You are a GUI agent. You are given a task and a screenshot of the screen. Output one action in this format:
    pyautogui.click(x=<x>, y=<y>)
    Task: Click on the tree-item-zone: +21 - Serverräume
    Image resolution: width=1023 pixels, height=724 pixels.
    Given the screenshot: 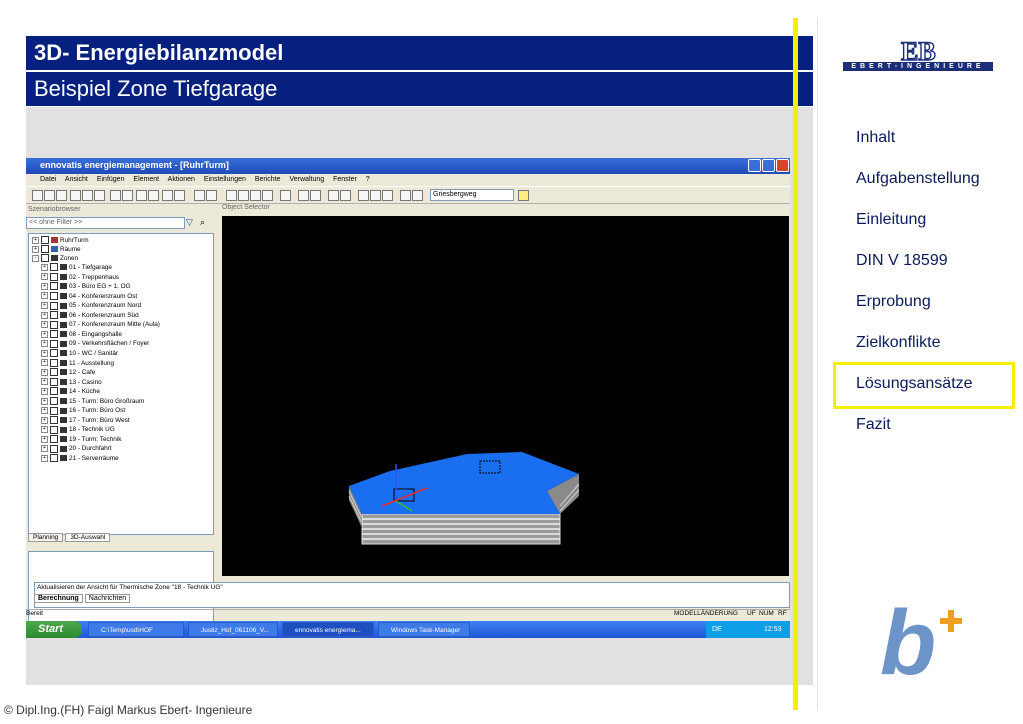 What is the action you would take?
    pyautogui.click(x=80, y=458)
    